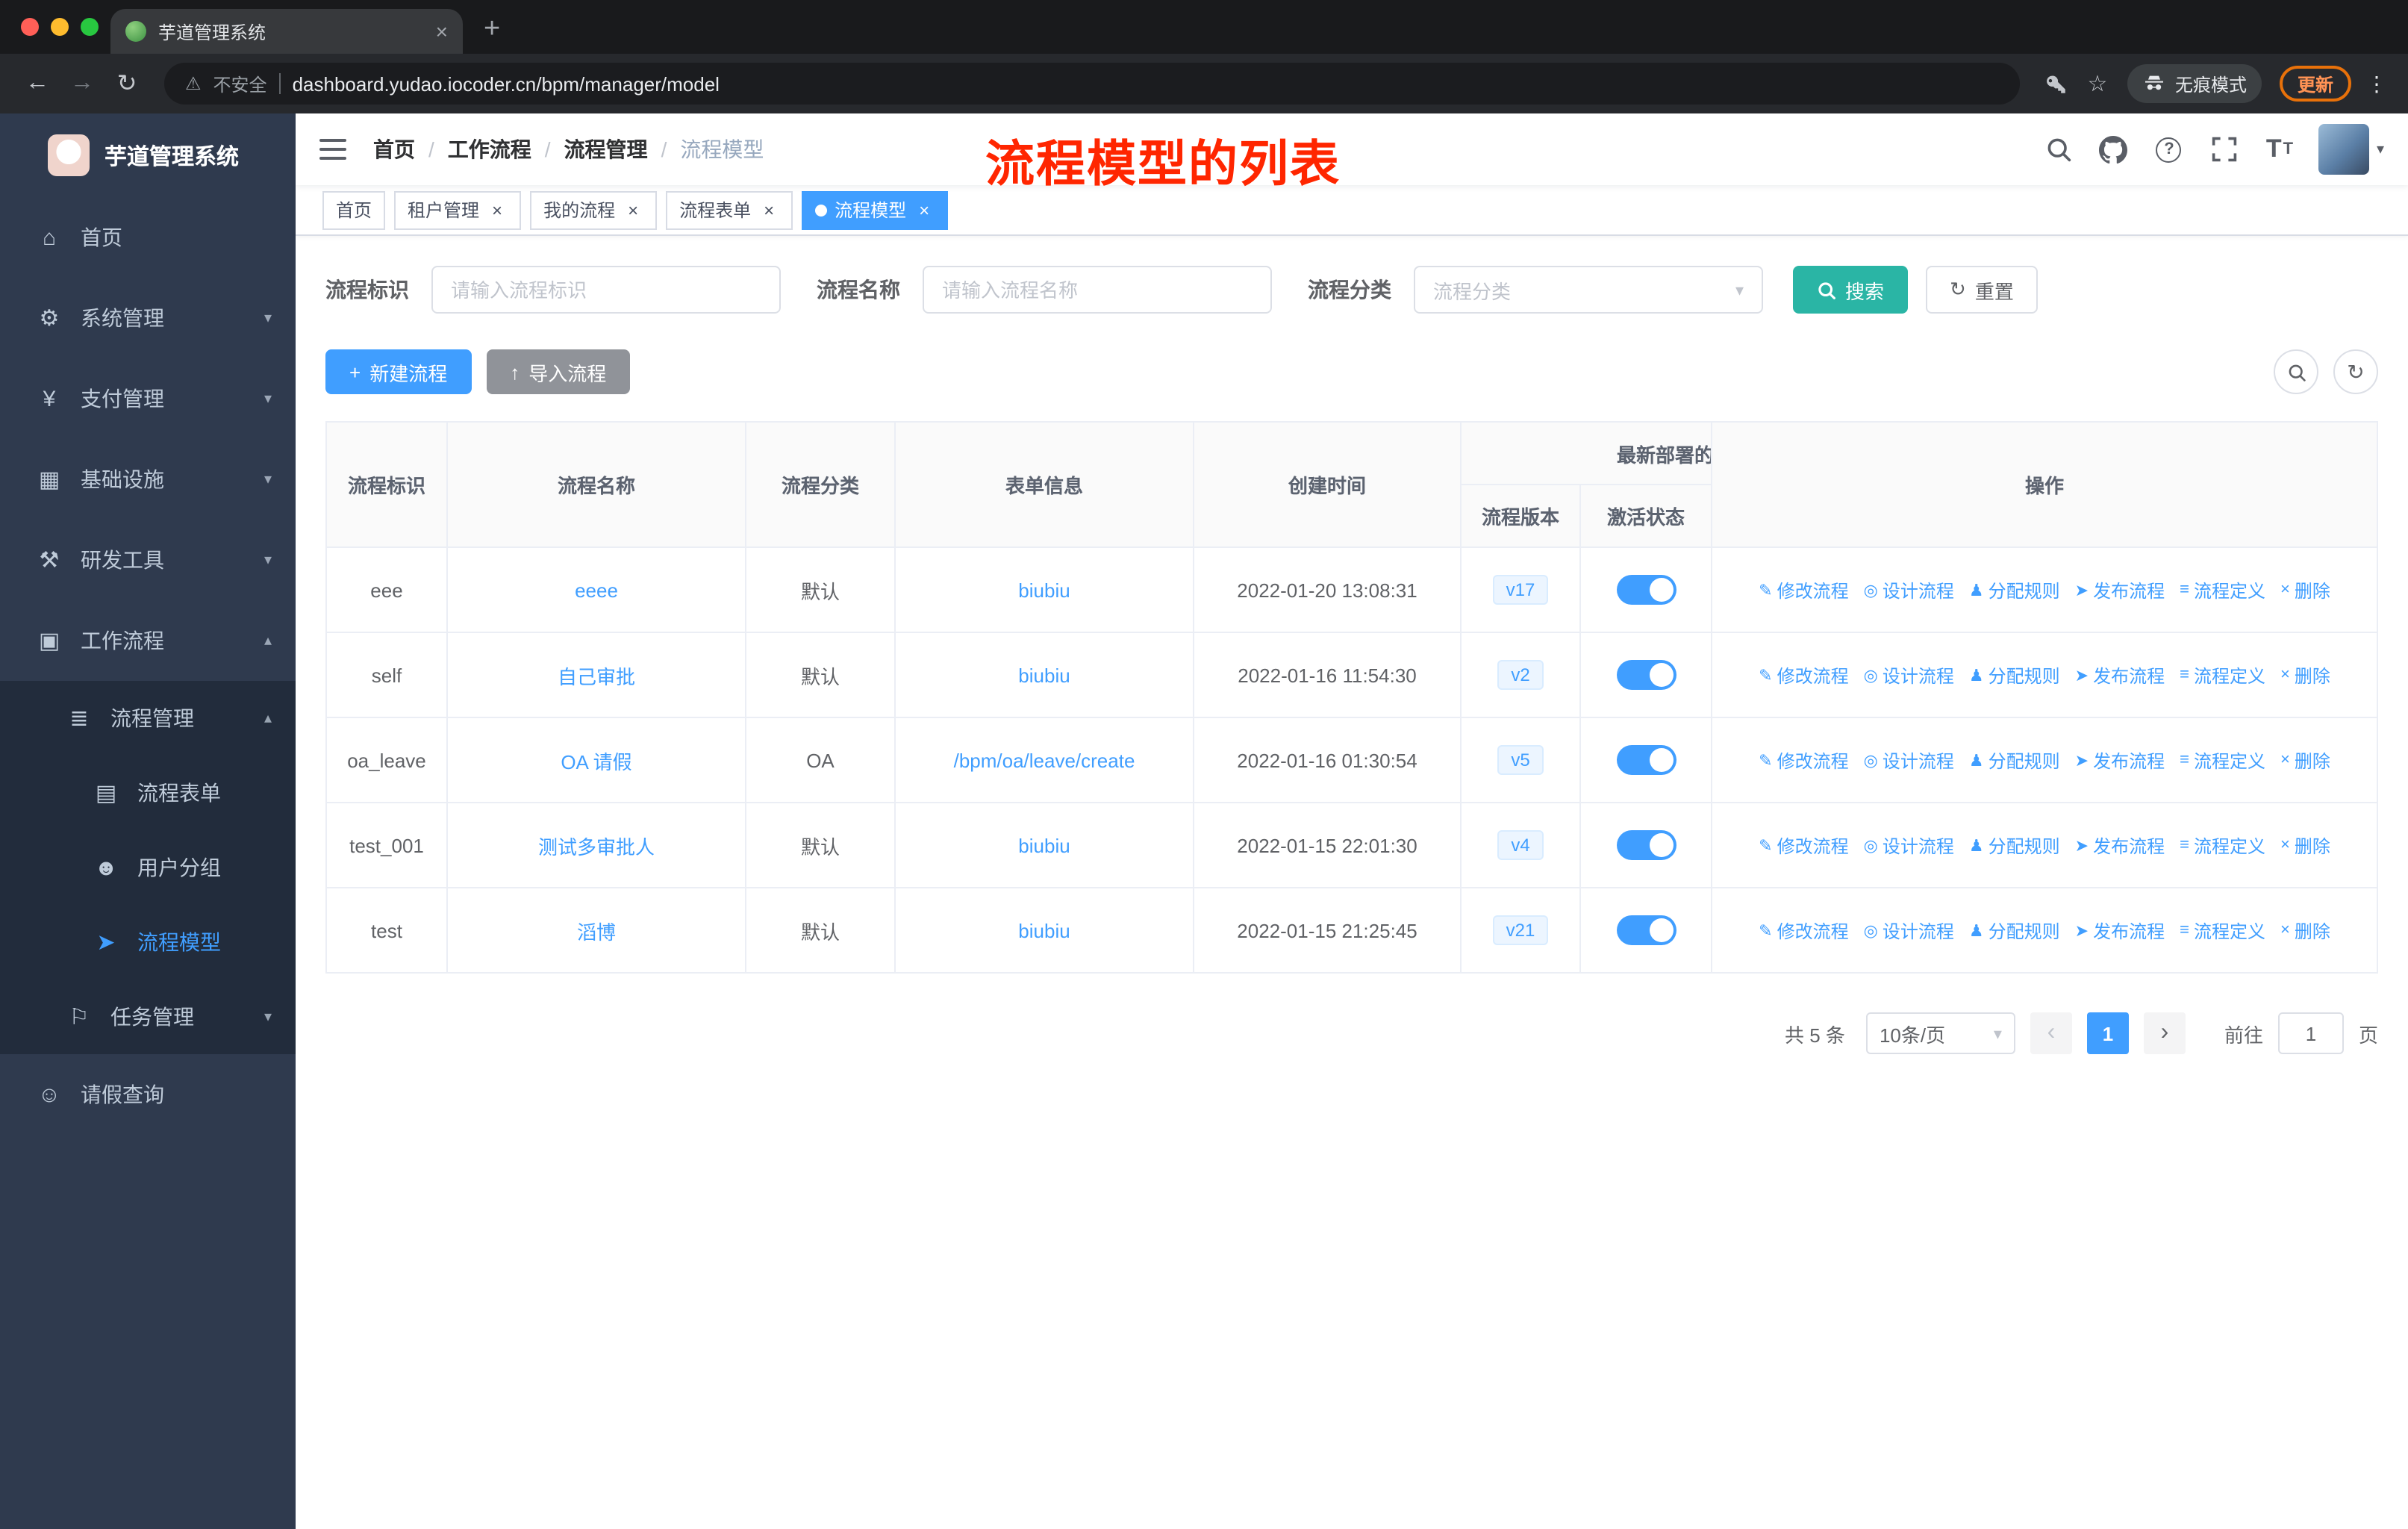  I want to click on sidebar-toggle-button, so click(332, 149).